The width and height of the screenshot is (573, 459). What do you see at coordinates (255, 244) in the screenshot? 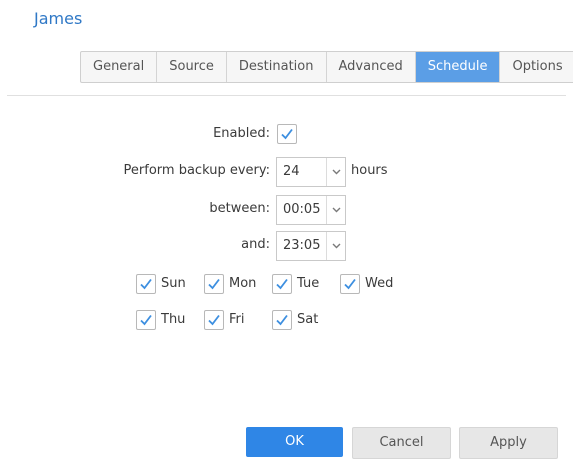
I see `and-label: and:` at bounding box center [255, 244].